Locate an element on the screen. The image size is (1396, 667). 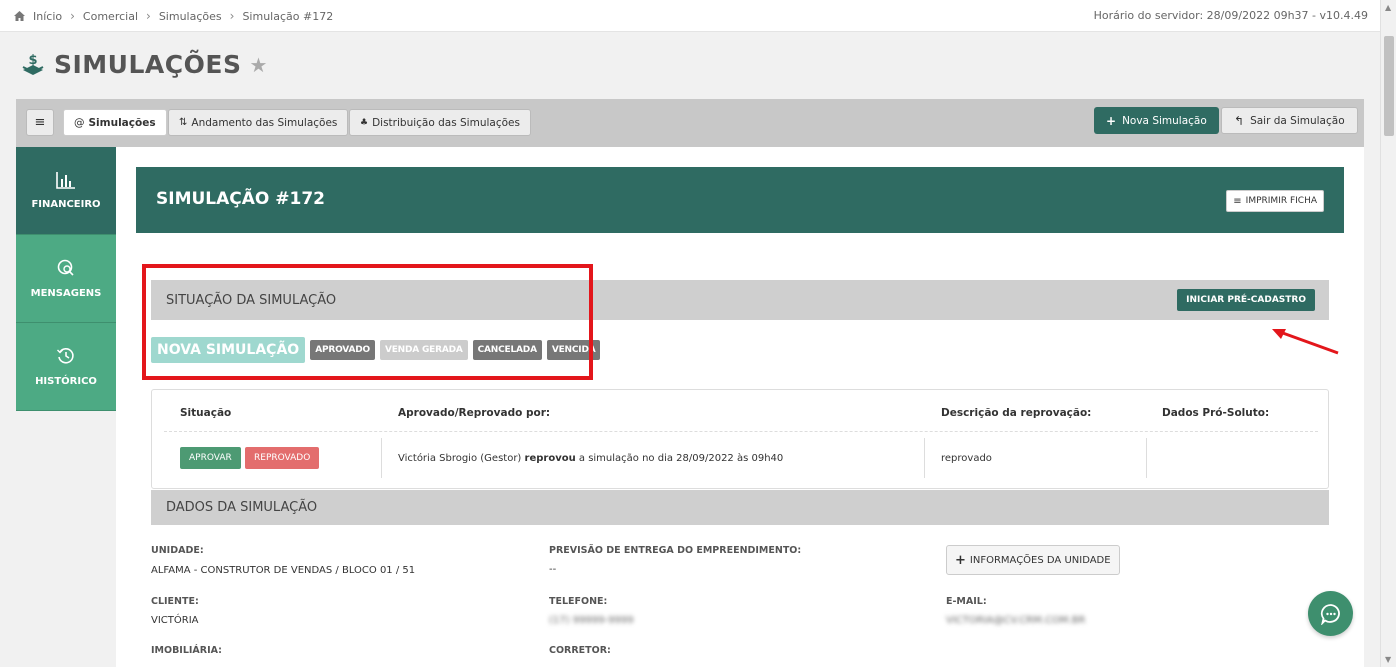
nova-simulacao-button: + Nova Simulação is located at coordinates (1156, 120).